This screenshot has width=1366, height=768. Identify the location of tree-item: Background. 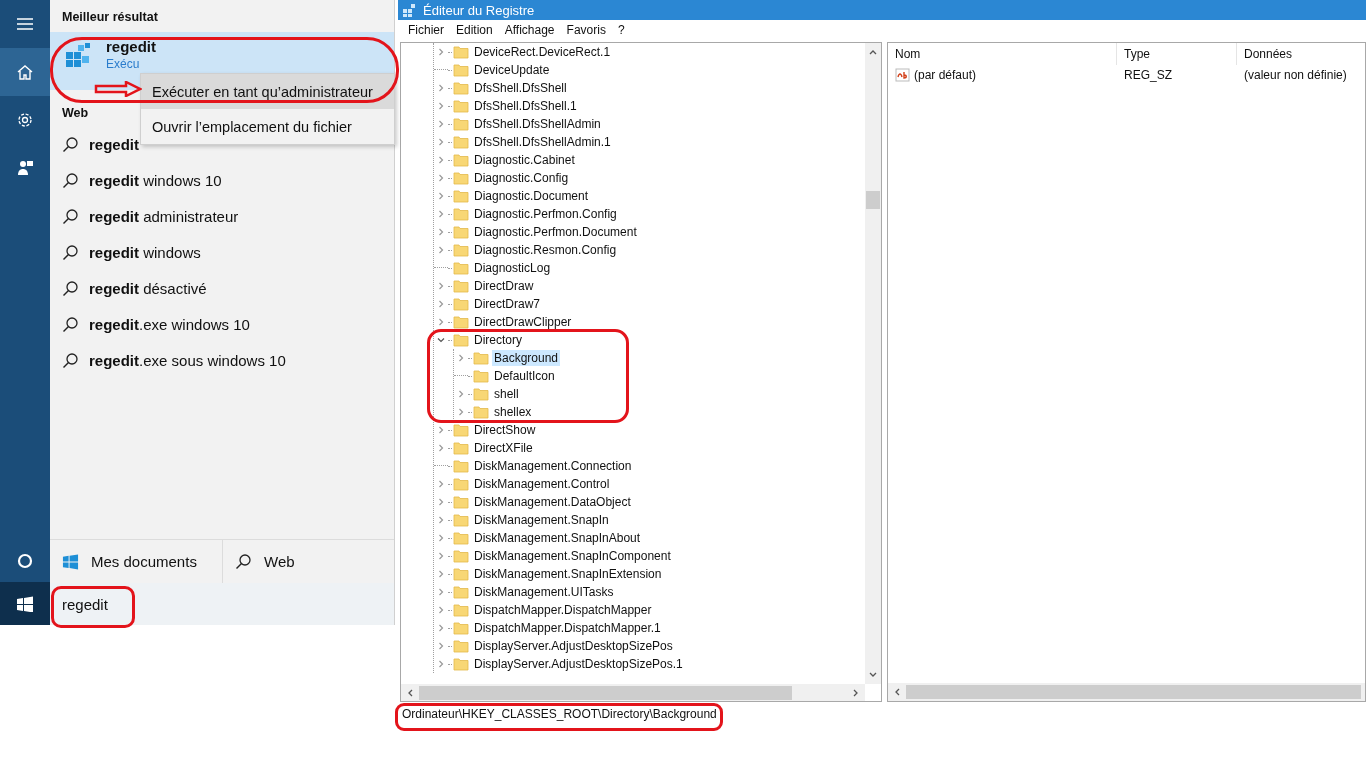
(526, 358).